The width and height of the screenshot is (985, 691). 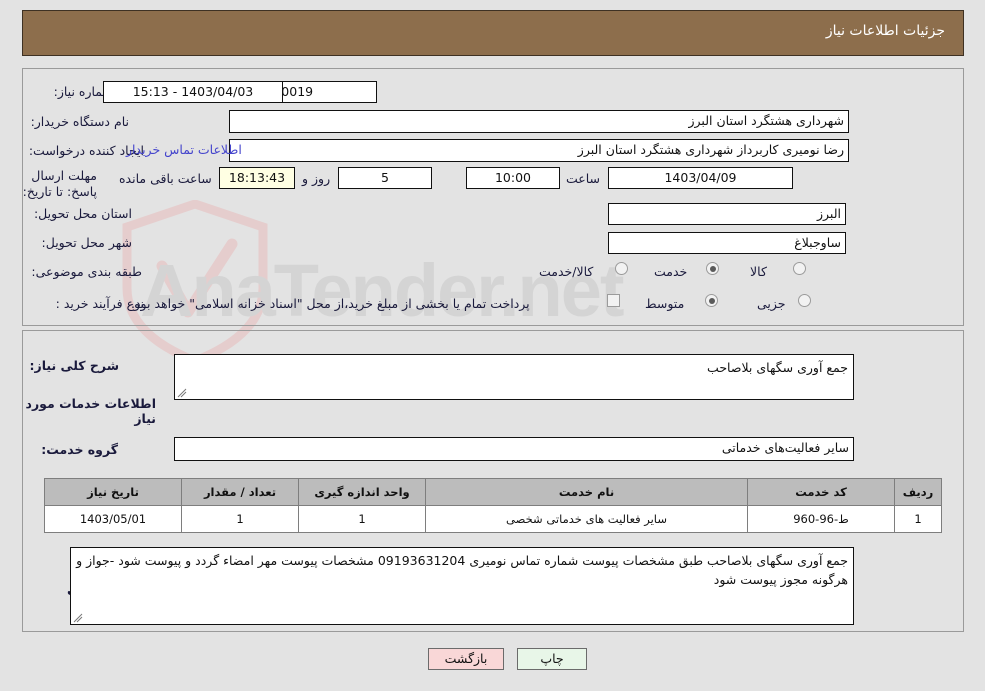 I want to click on buyer-org-label: نام دستگاه خریدار:, so click(x=79, y=121).